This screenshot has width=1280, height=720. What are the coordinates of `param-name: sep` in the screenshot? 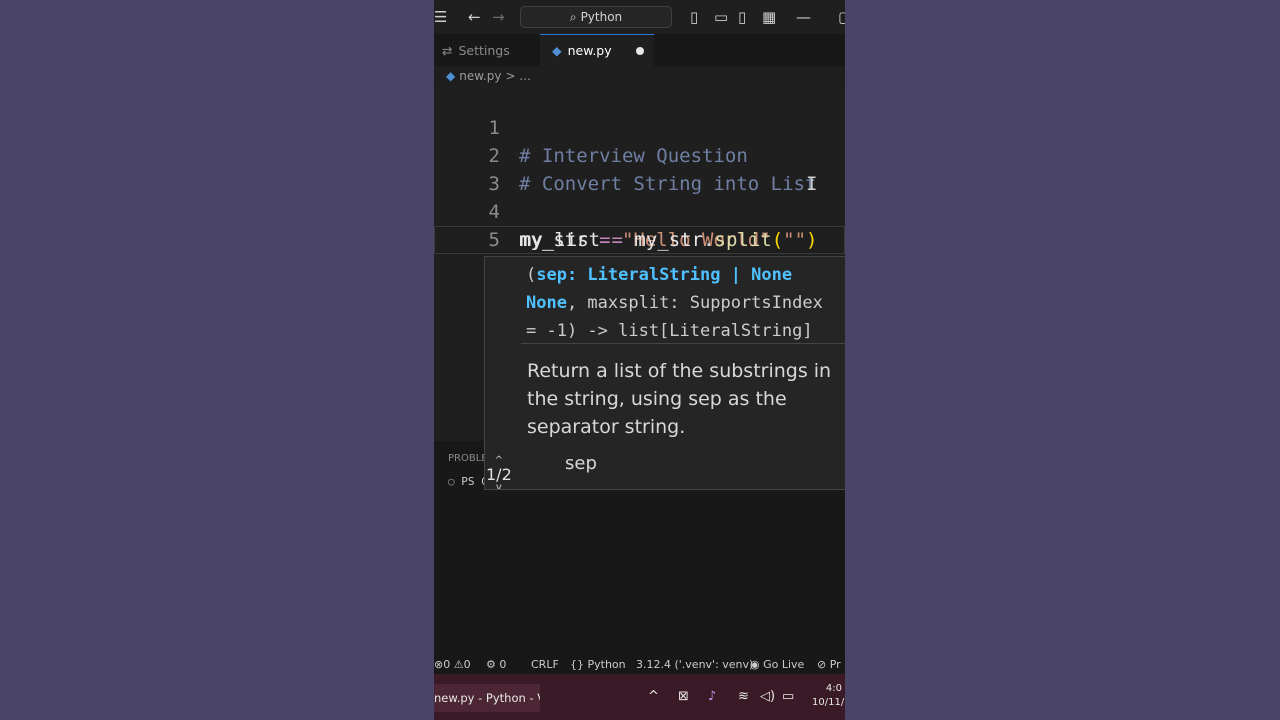 It's located at (581, 463).